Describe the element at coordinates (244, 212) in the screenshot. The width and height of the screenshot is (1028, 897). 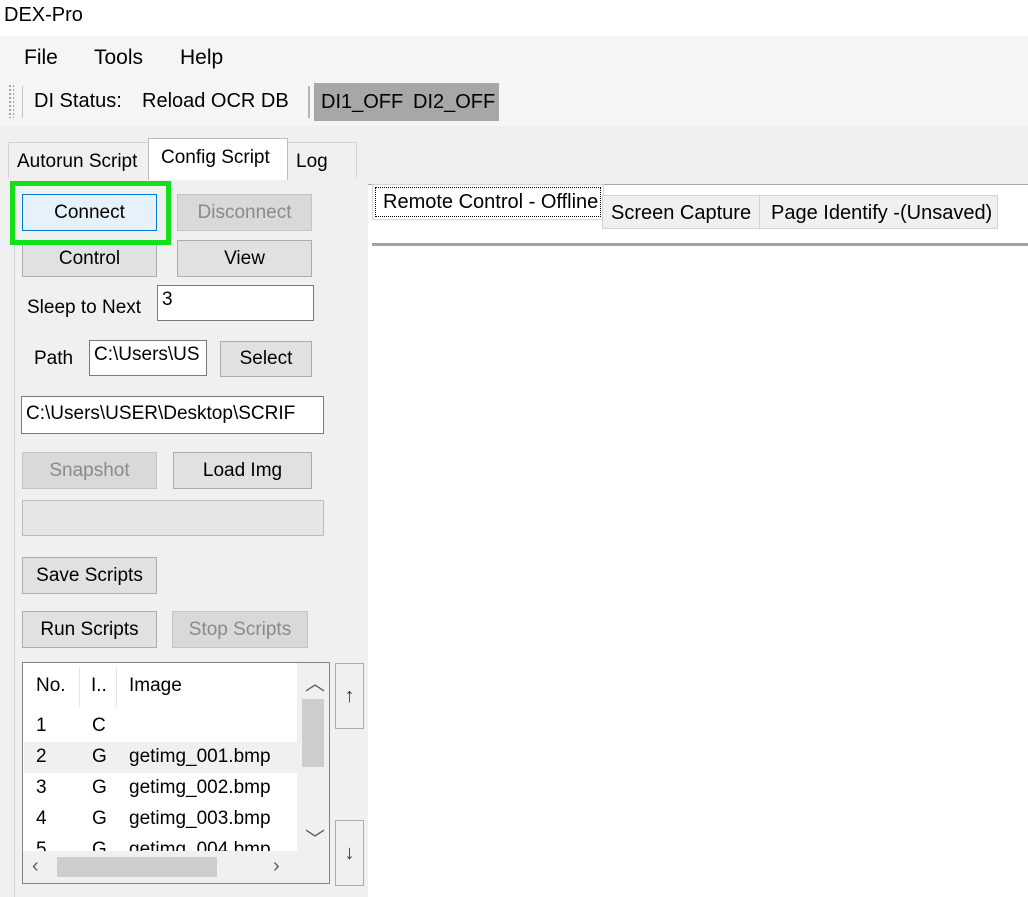
I see `disconnect-button: Disconnect` at that location.